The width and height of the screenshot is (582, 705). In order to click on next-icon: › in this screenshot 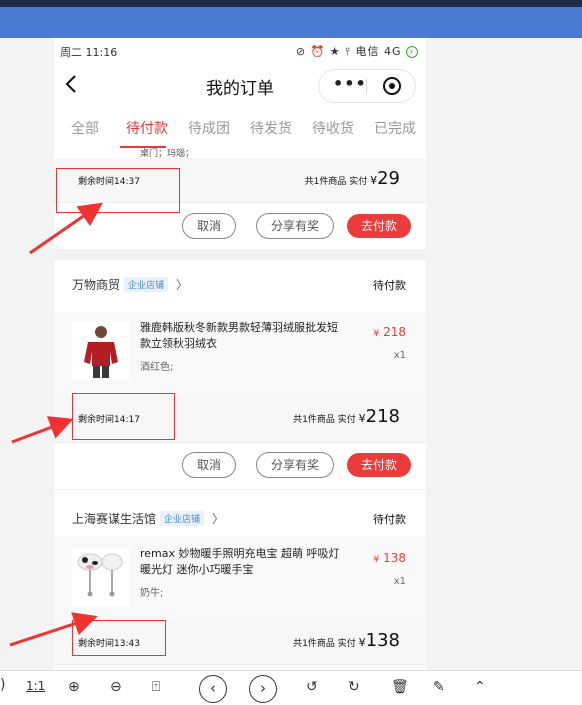, I will do `click(263, 689)`.